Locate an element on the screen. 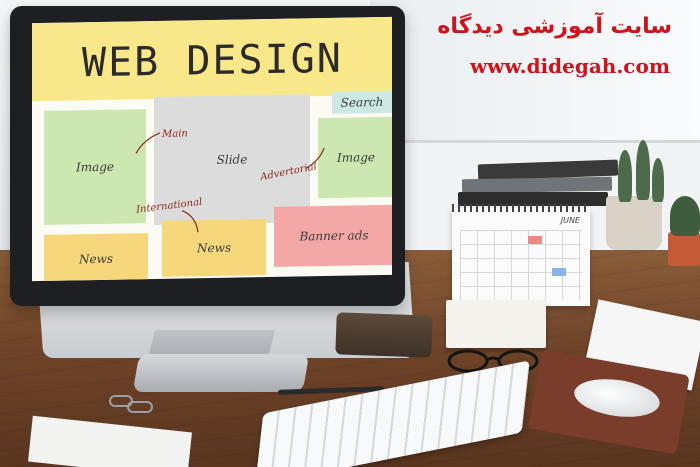 This screenshot has width=700, height=467. annotation-arrows is located at coordinates (230, 182).